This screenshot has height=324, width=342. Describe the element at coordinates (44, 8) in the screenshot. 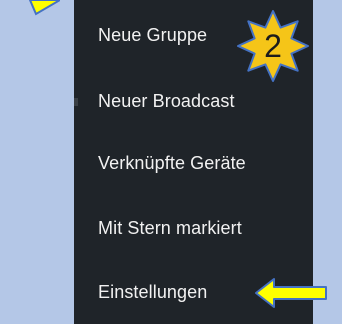

I see `annotation-arrow-corner` at that location.